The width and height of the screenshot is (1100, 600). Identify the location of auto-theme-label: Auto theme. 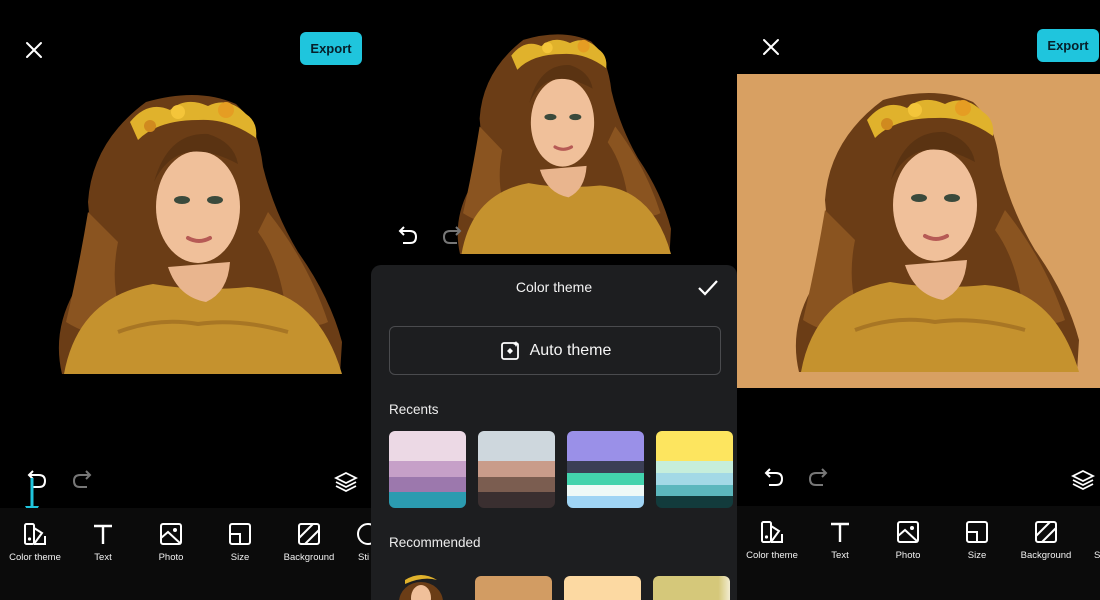
(570, 350).